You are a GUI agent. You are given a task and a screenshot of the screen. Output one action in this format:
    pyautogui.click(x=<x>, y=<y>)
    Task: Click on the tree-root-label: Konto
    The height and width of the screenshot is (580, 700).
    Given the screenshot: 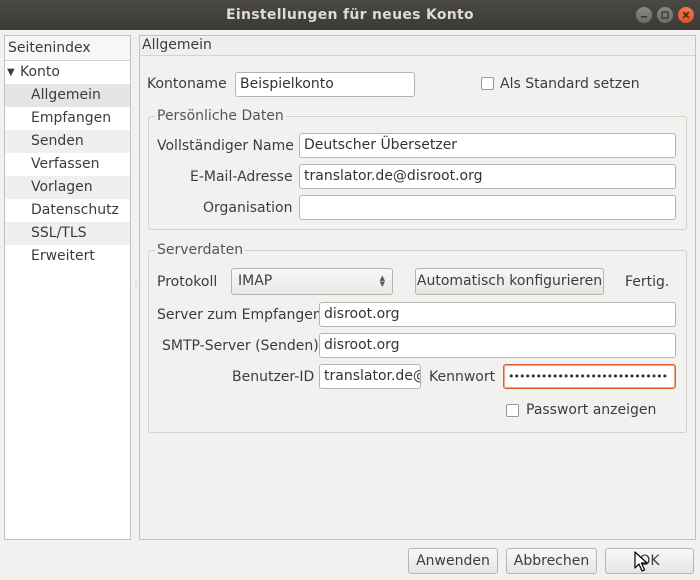 What is the action you would take?
    pyautogui.click(x=40, y=72)
    